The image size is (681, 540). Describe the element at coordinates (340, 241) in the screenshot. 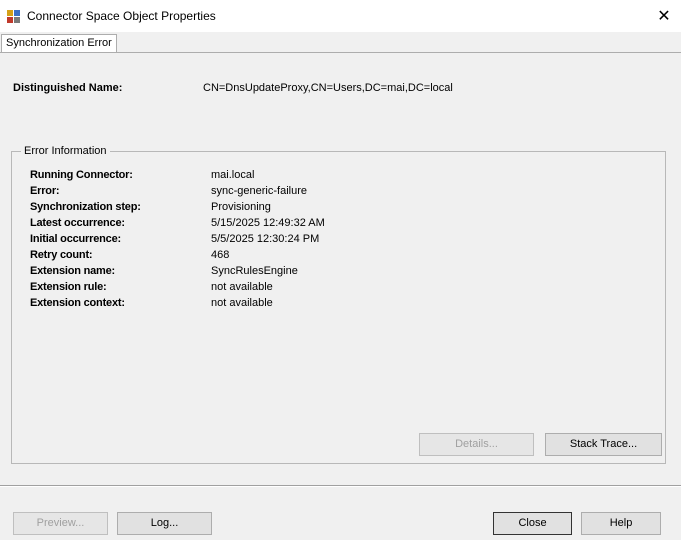

I see `info-row-initial-occurrence: Initial occurrence: 5/5/2025 12:30:24 PM` at that location.